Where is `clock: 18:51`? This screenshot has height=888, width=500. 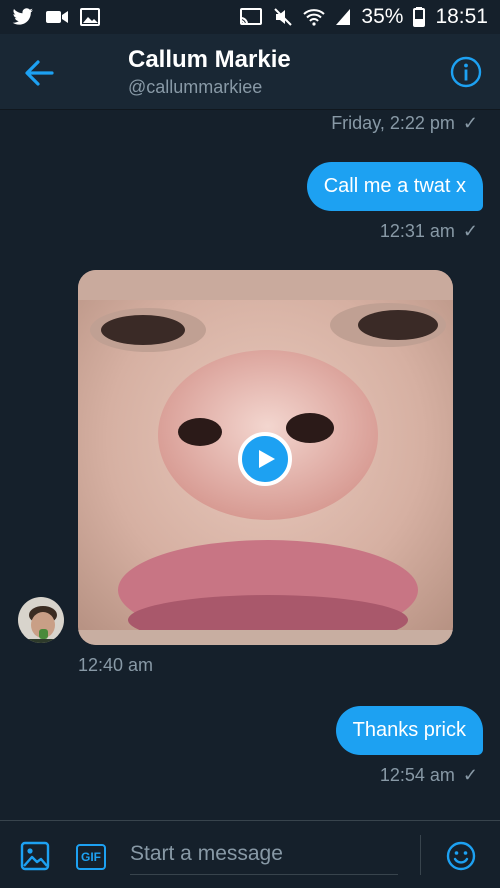 clock: 18:51 is located at coordinates (461, 16).